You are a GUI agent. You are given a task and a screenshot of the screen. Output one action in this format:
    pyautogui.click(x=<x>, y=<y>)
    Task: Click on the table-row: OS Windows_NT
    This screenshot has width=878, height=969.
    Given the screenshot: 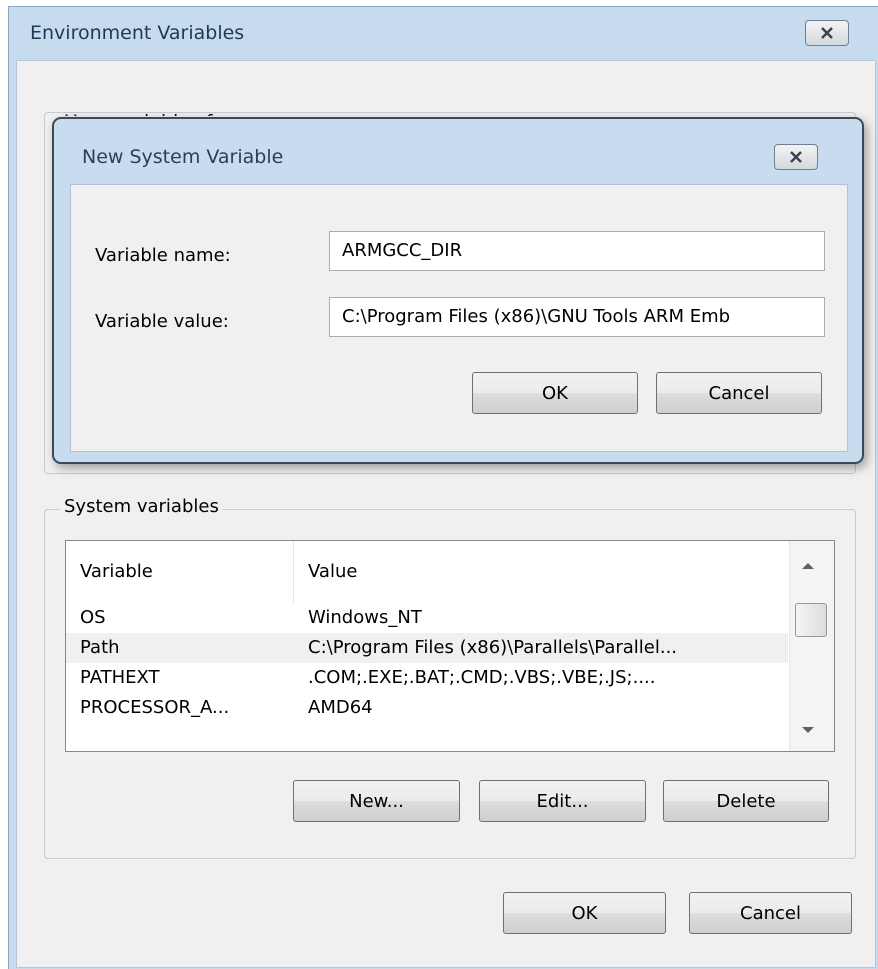 What is the action you would take?
    pyautogui.click(x=427, y=618)
    